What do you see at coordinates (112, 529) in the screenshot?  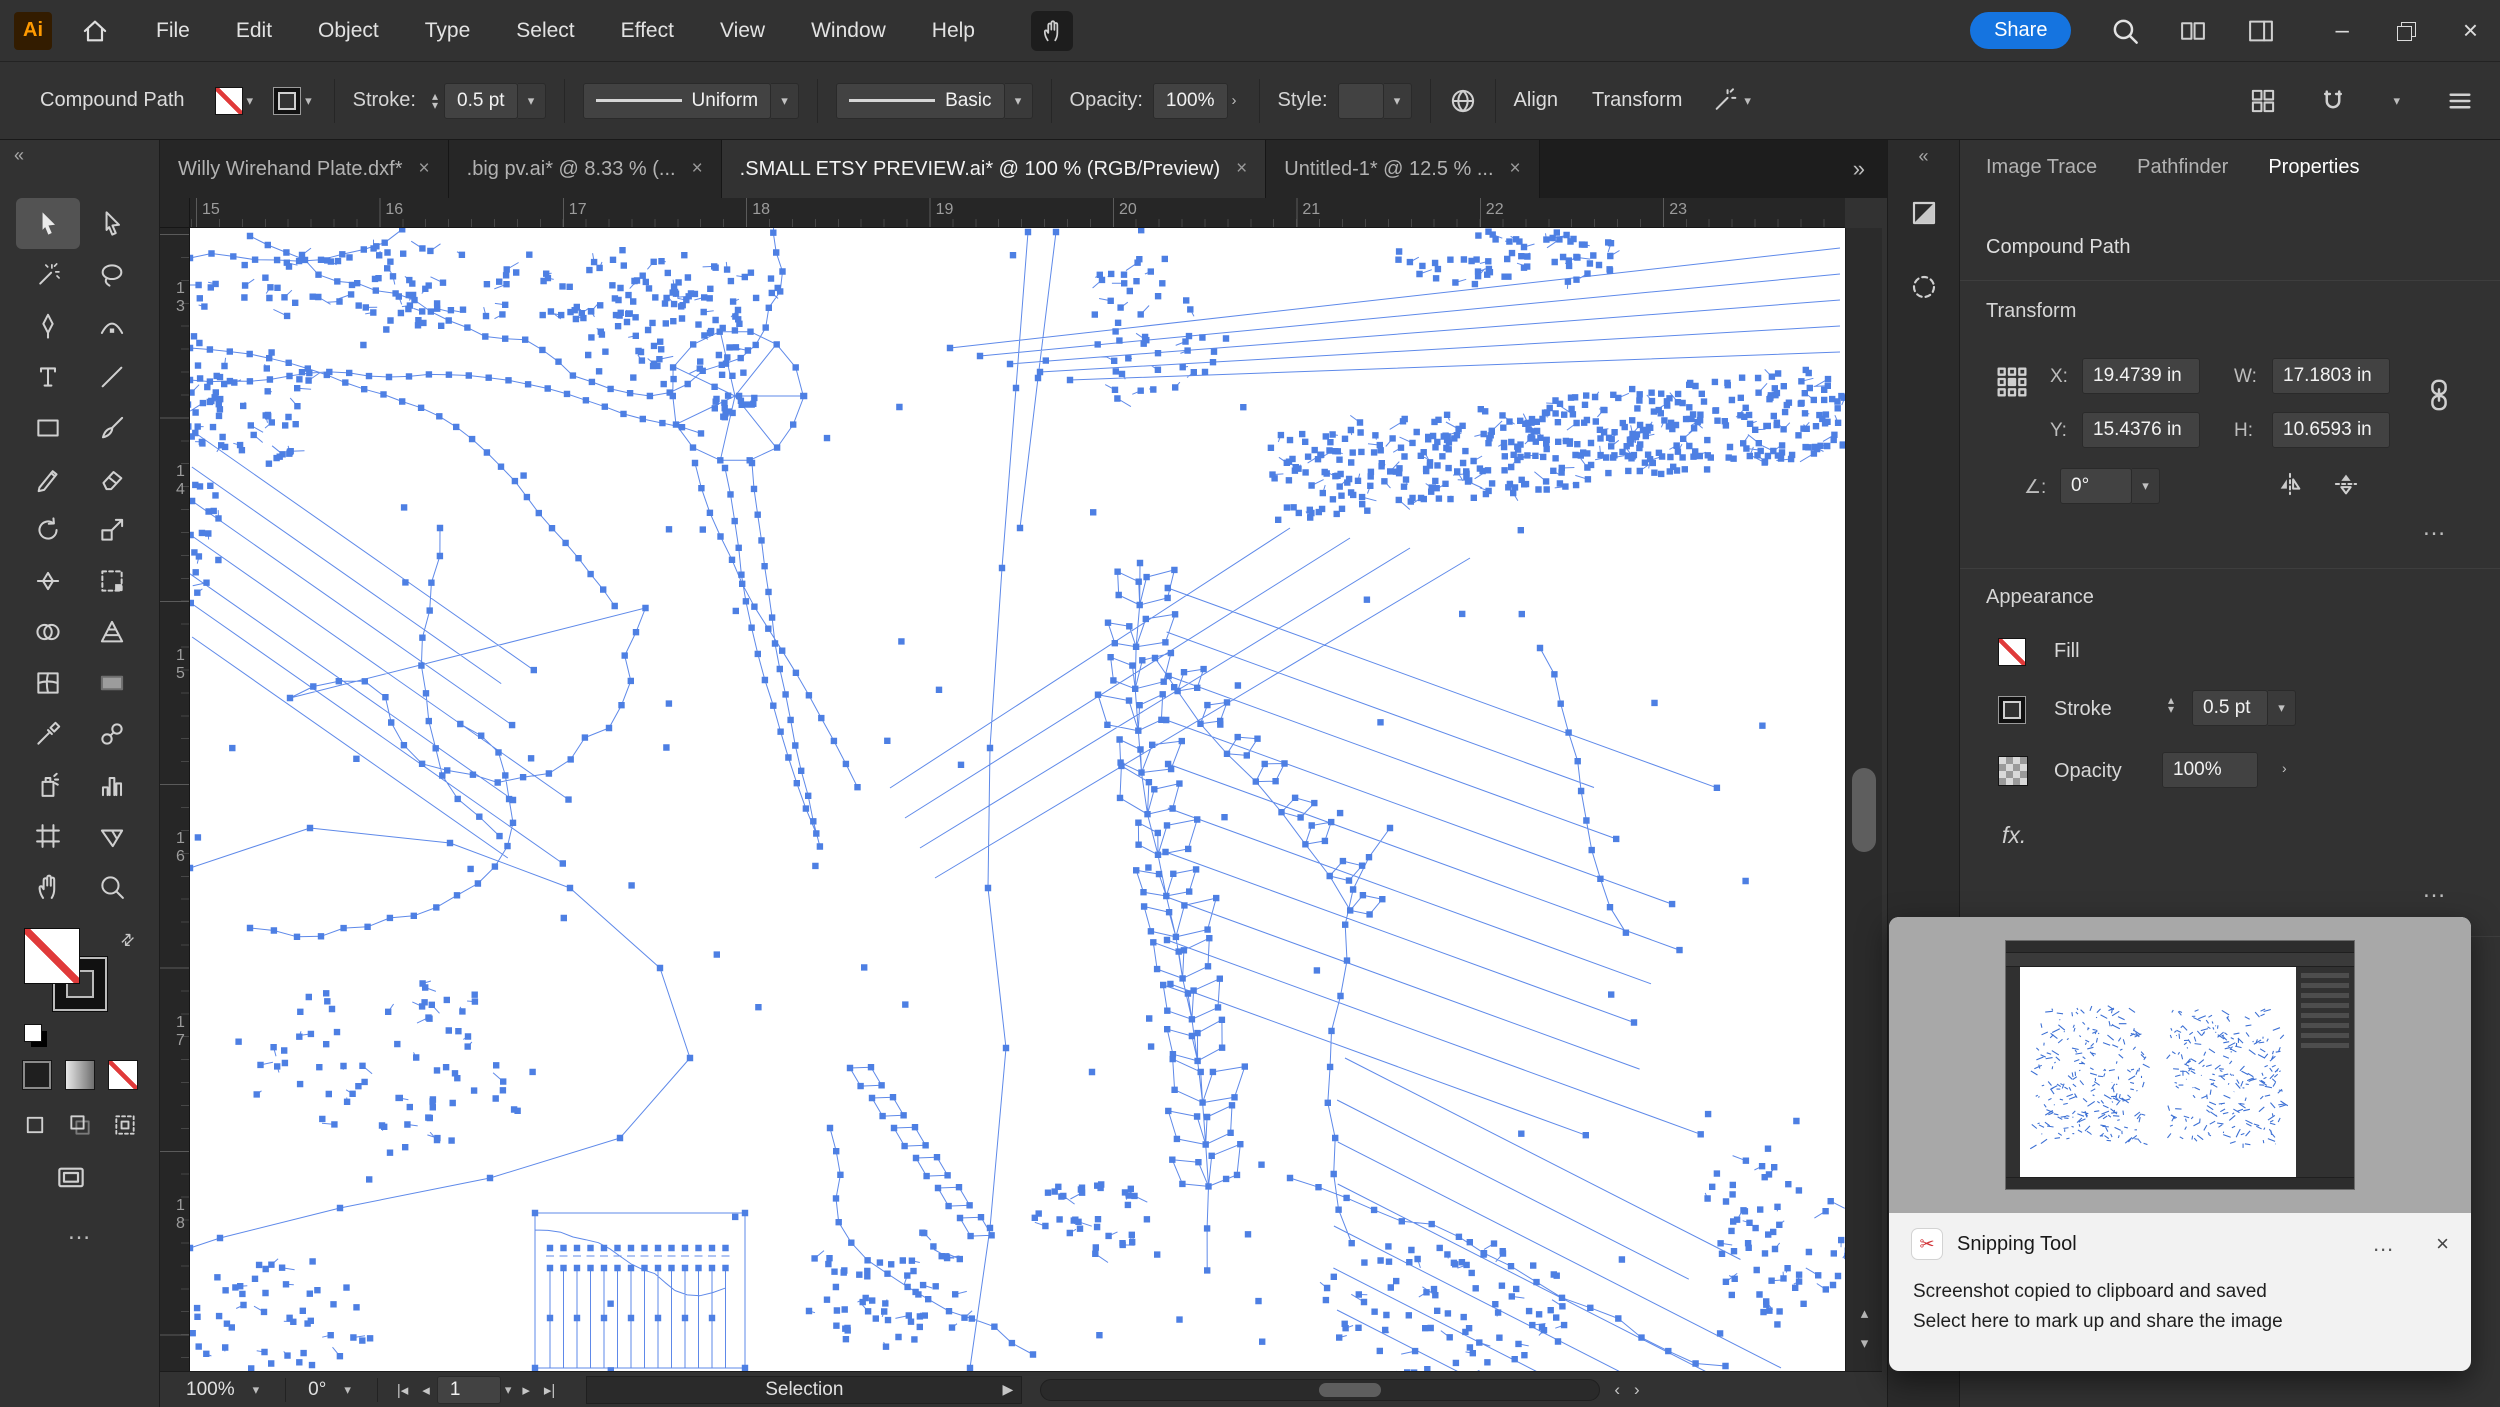 I see `scale-tool` at bounding box center [112, 529].